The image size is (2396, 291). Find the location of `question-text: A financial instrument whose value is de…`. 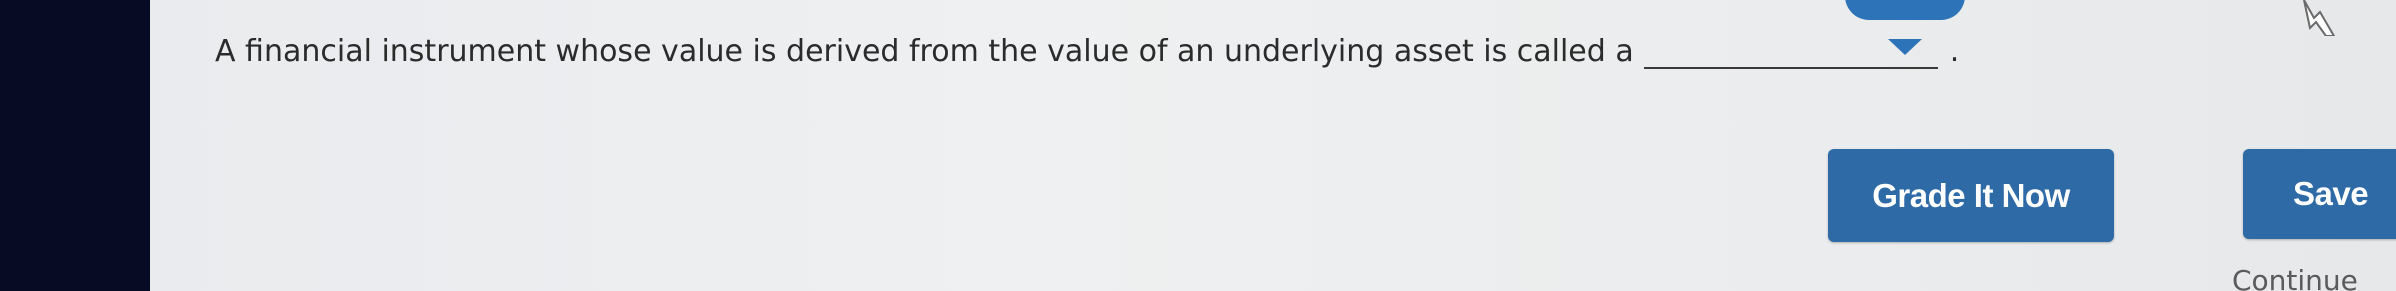

question-text: A financial instrument whose value is de… is located at coordinates (924, 51).